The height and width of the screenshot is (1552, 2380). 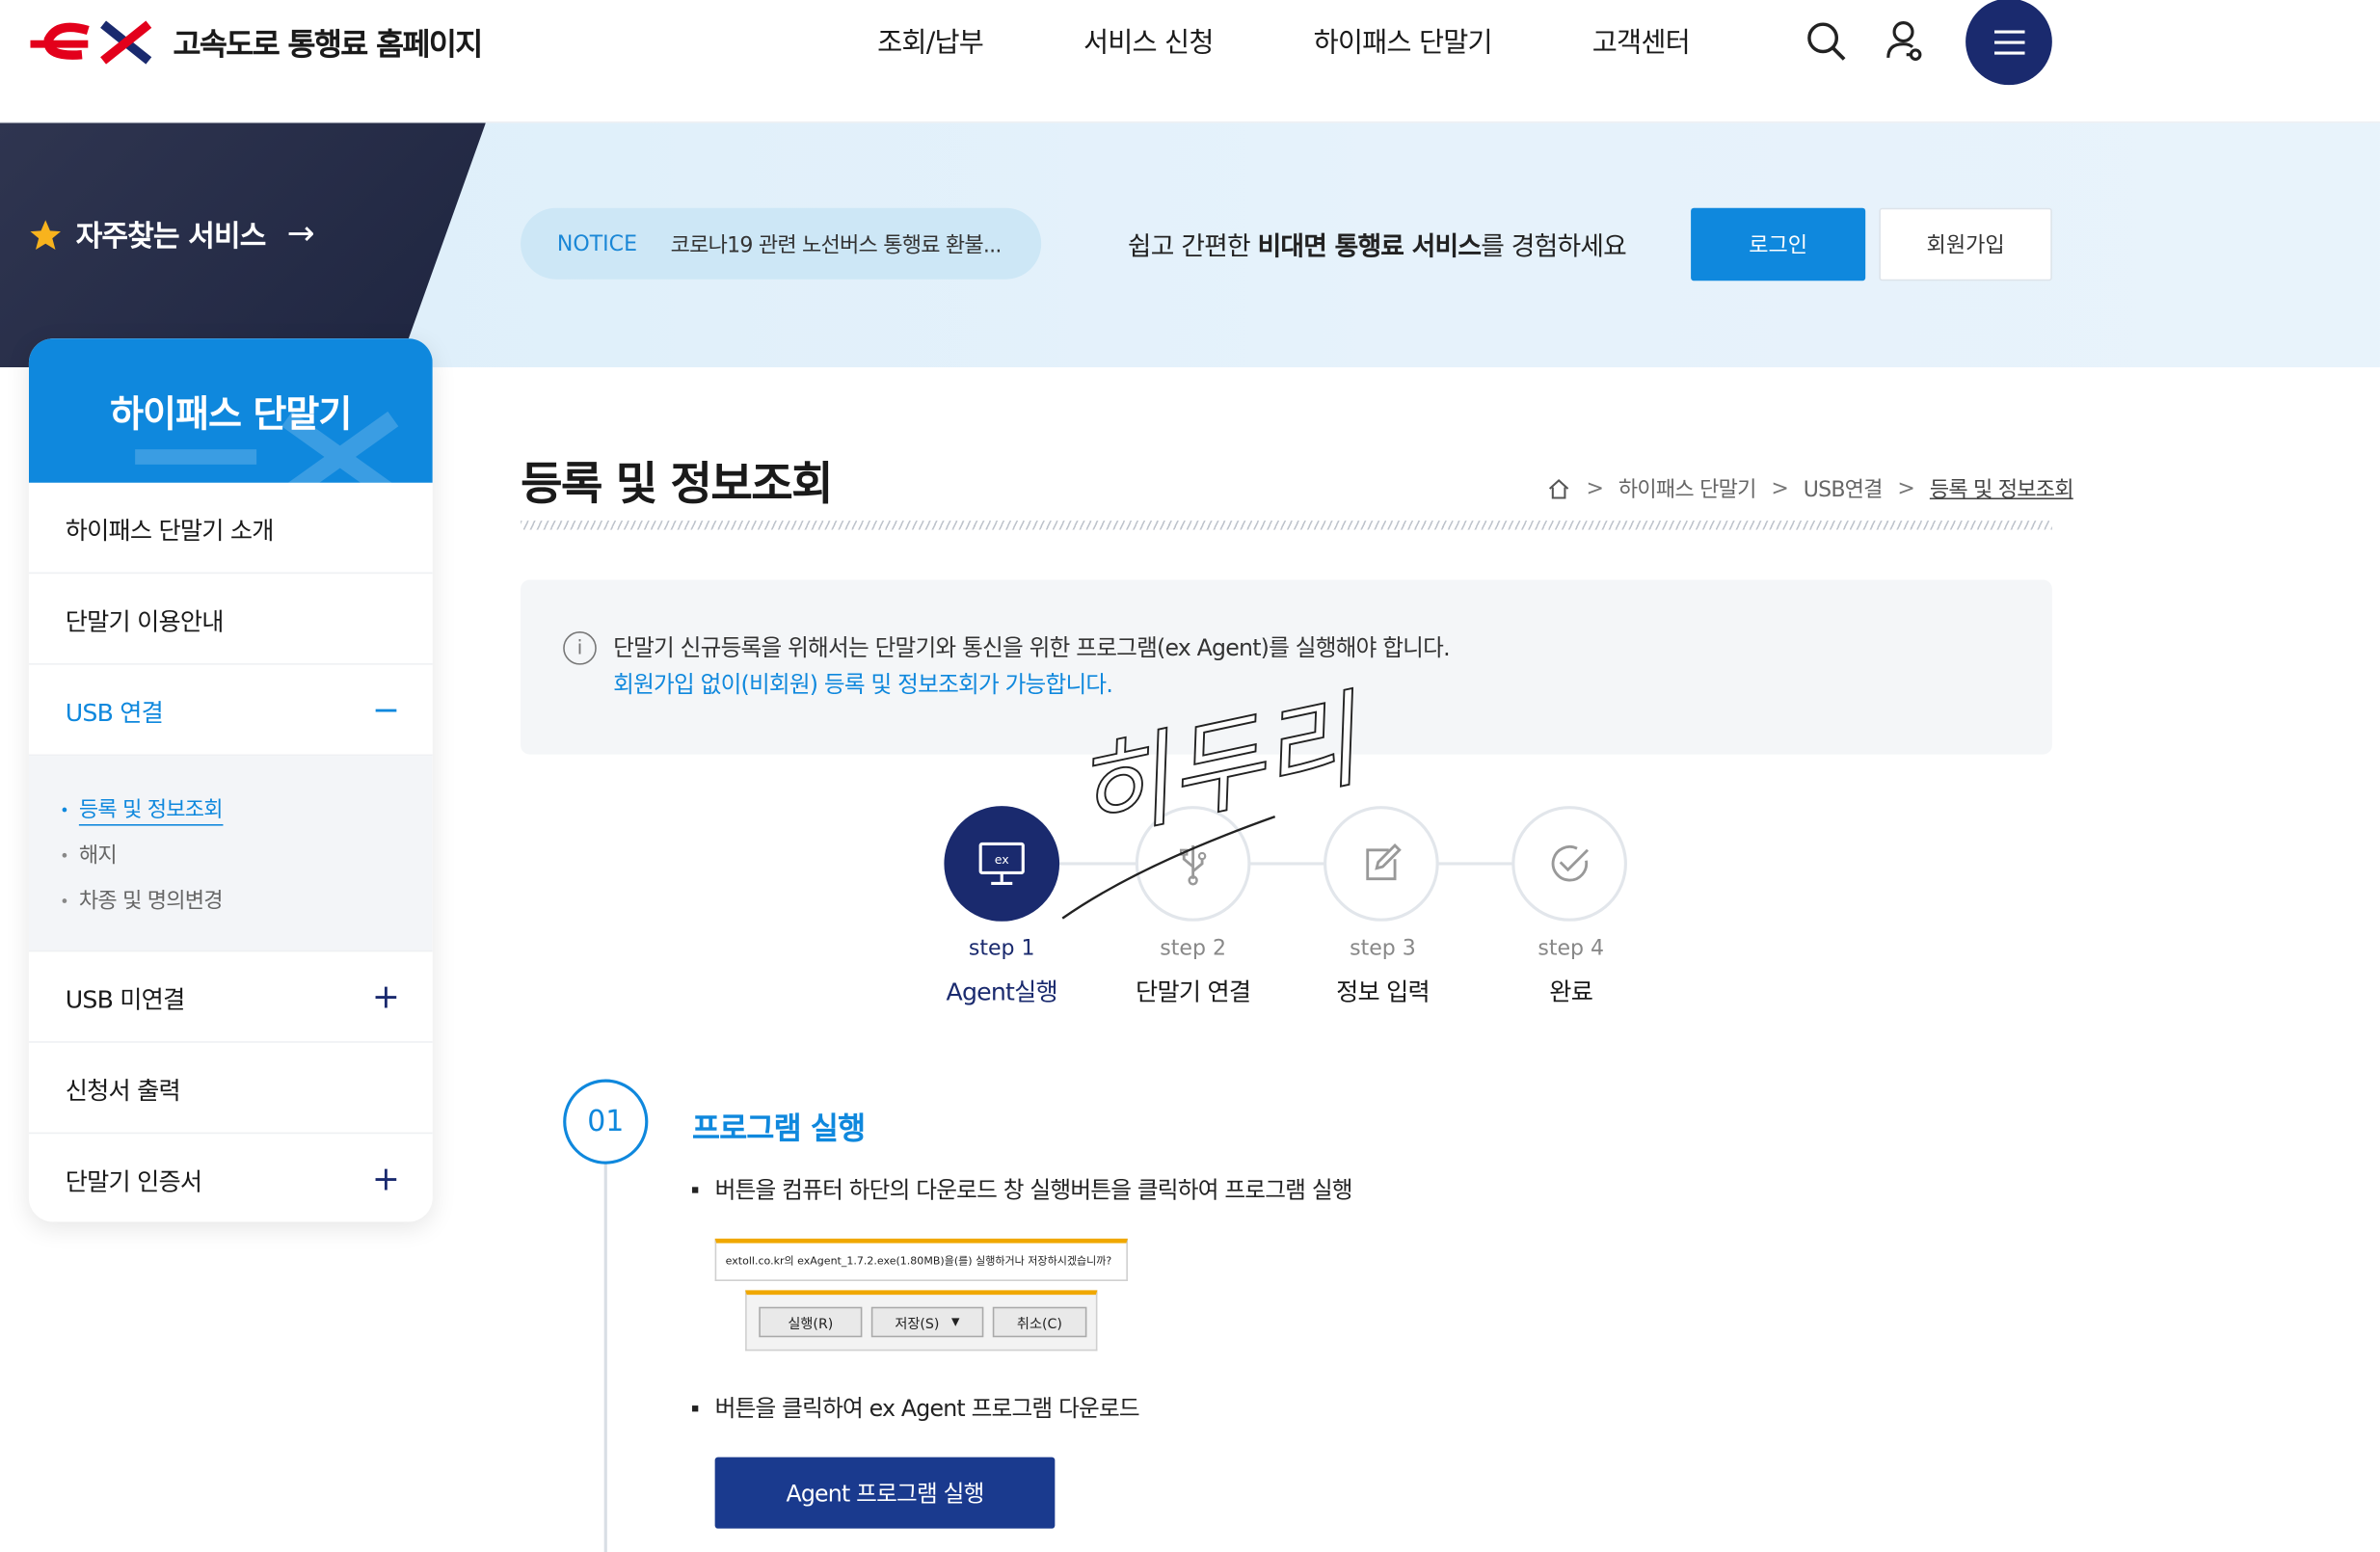 What do you see at coordinates (1039, 1322) in the screenshot?
I see `download-cancel-button: 취소(C)` at bounding box center [1039, 1322].